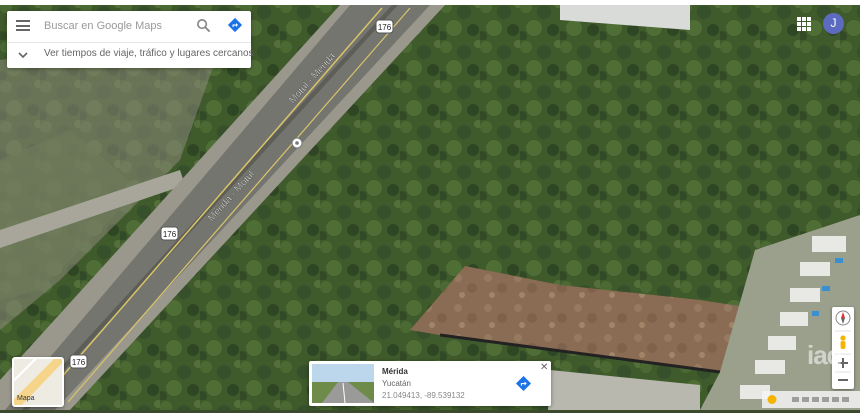 The image size is (860, 413). Describe the element at coordinates (772, 399) in the screenshot. I see `globe-icon` at that location.